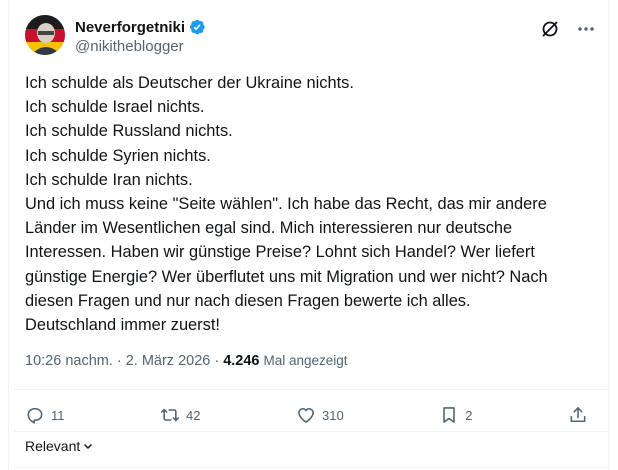 This screenshot has width=618, height=470. I want to click on reply-icon, so click(35, 415).